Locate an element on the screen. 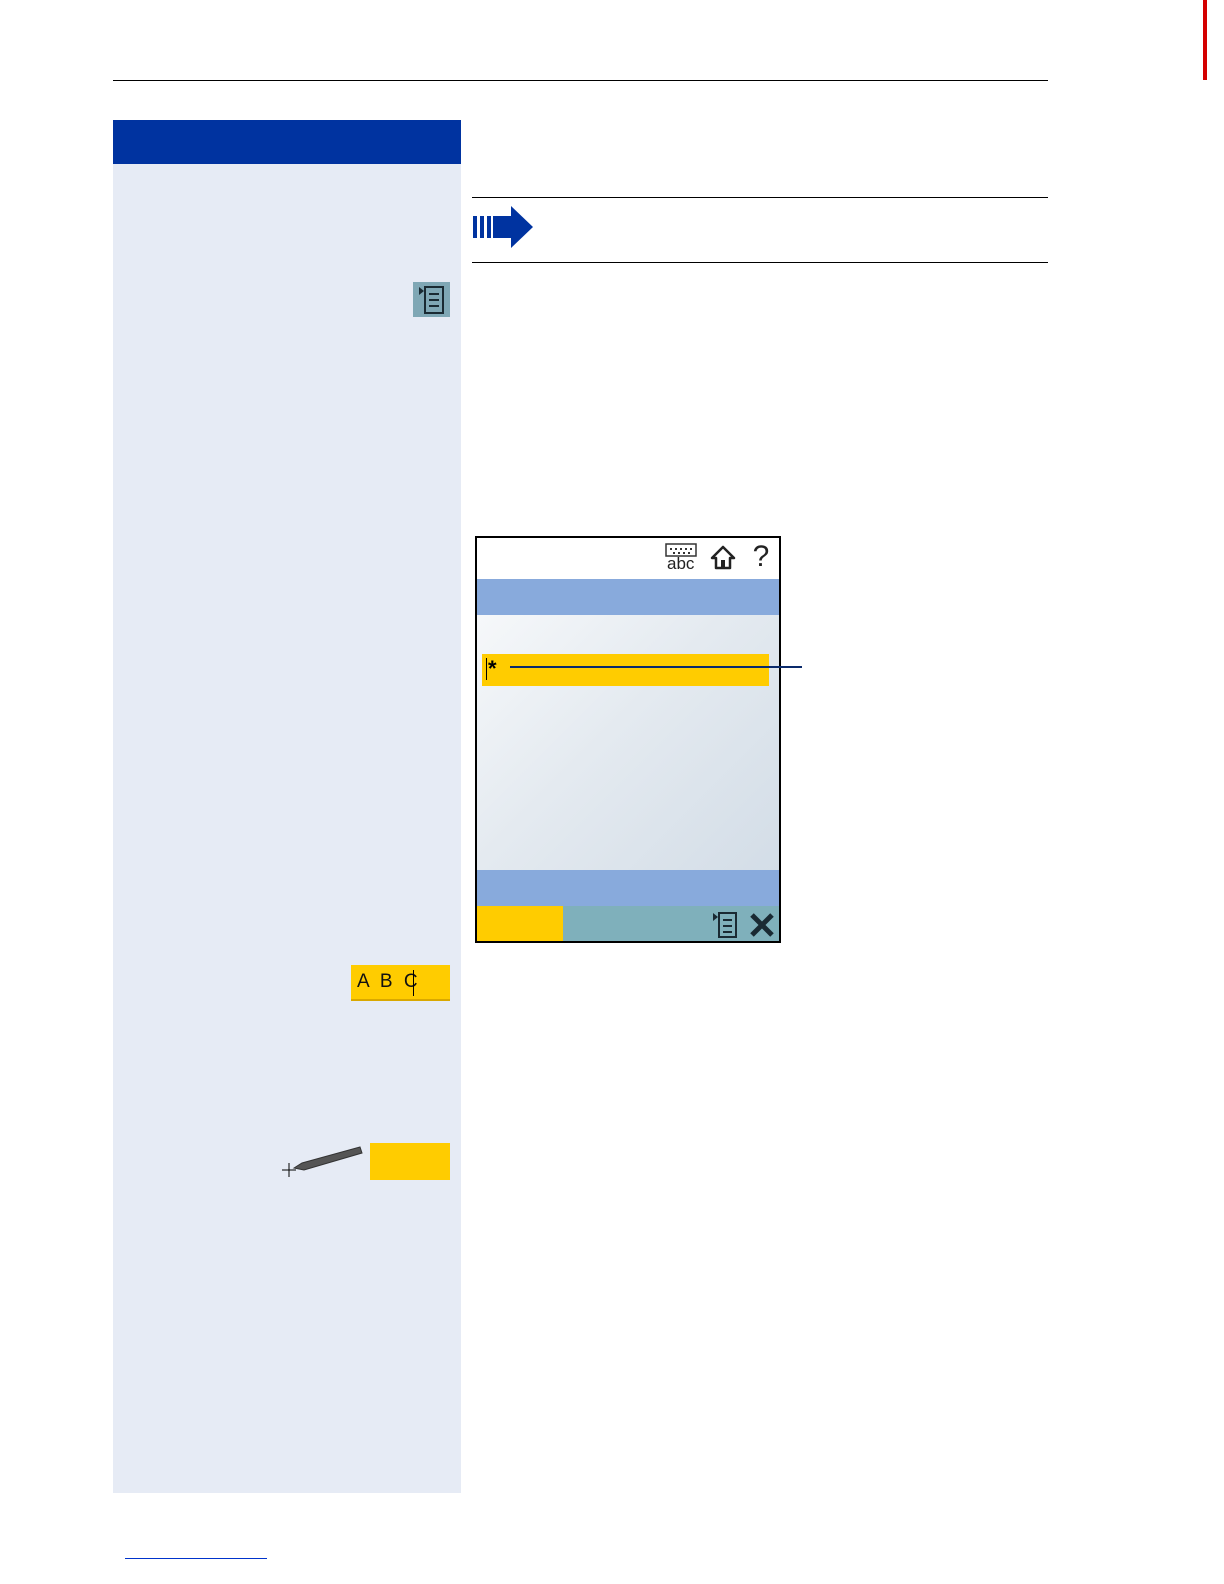  abc-input-field: A B C is located at coordinates (400, 983).